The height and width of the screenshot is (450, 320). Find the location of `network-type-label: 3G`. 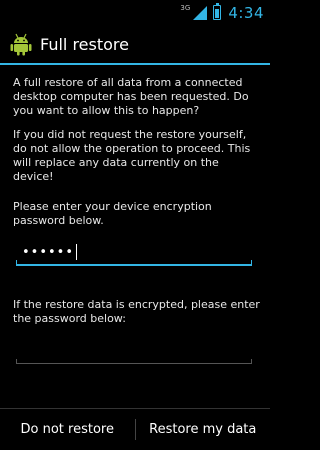

network-type-label: 3G is located at coordinates (185, 7).